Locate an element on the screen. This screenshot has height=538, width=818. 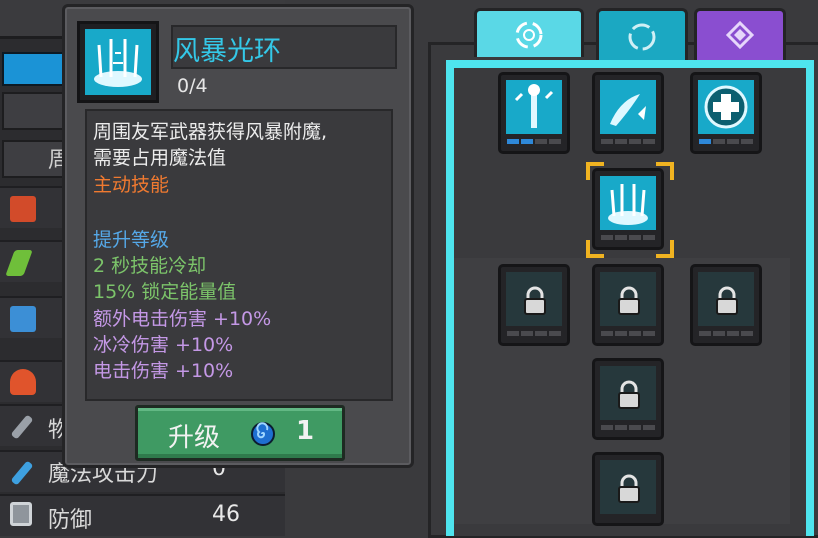
skill-level: 0/4 is located at coordinates (192, 86).